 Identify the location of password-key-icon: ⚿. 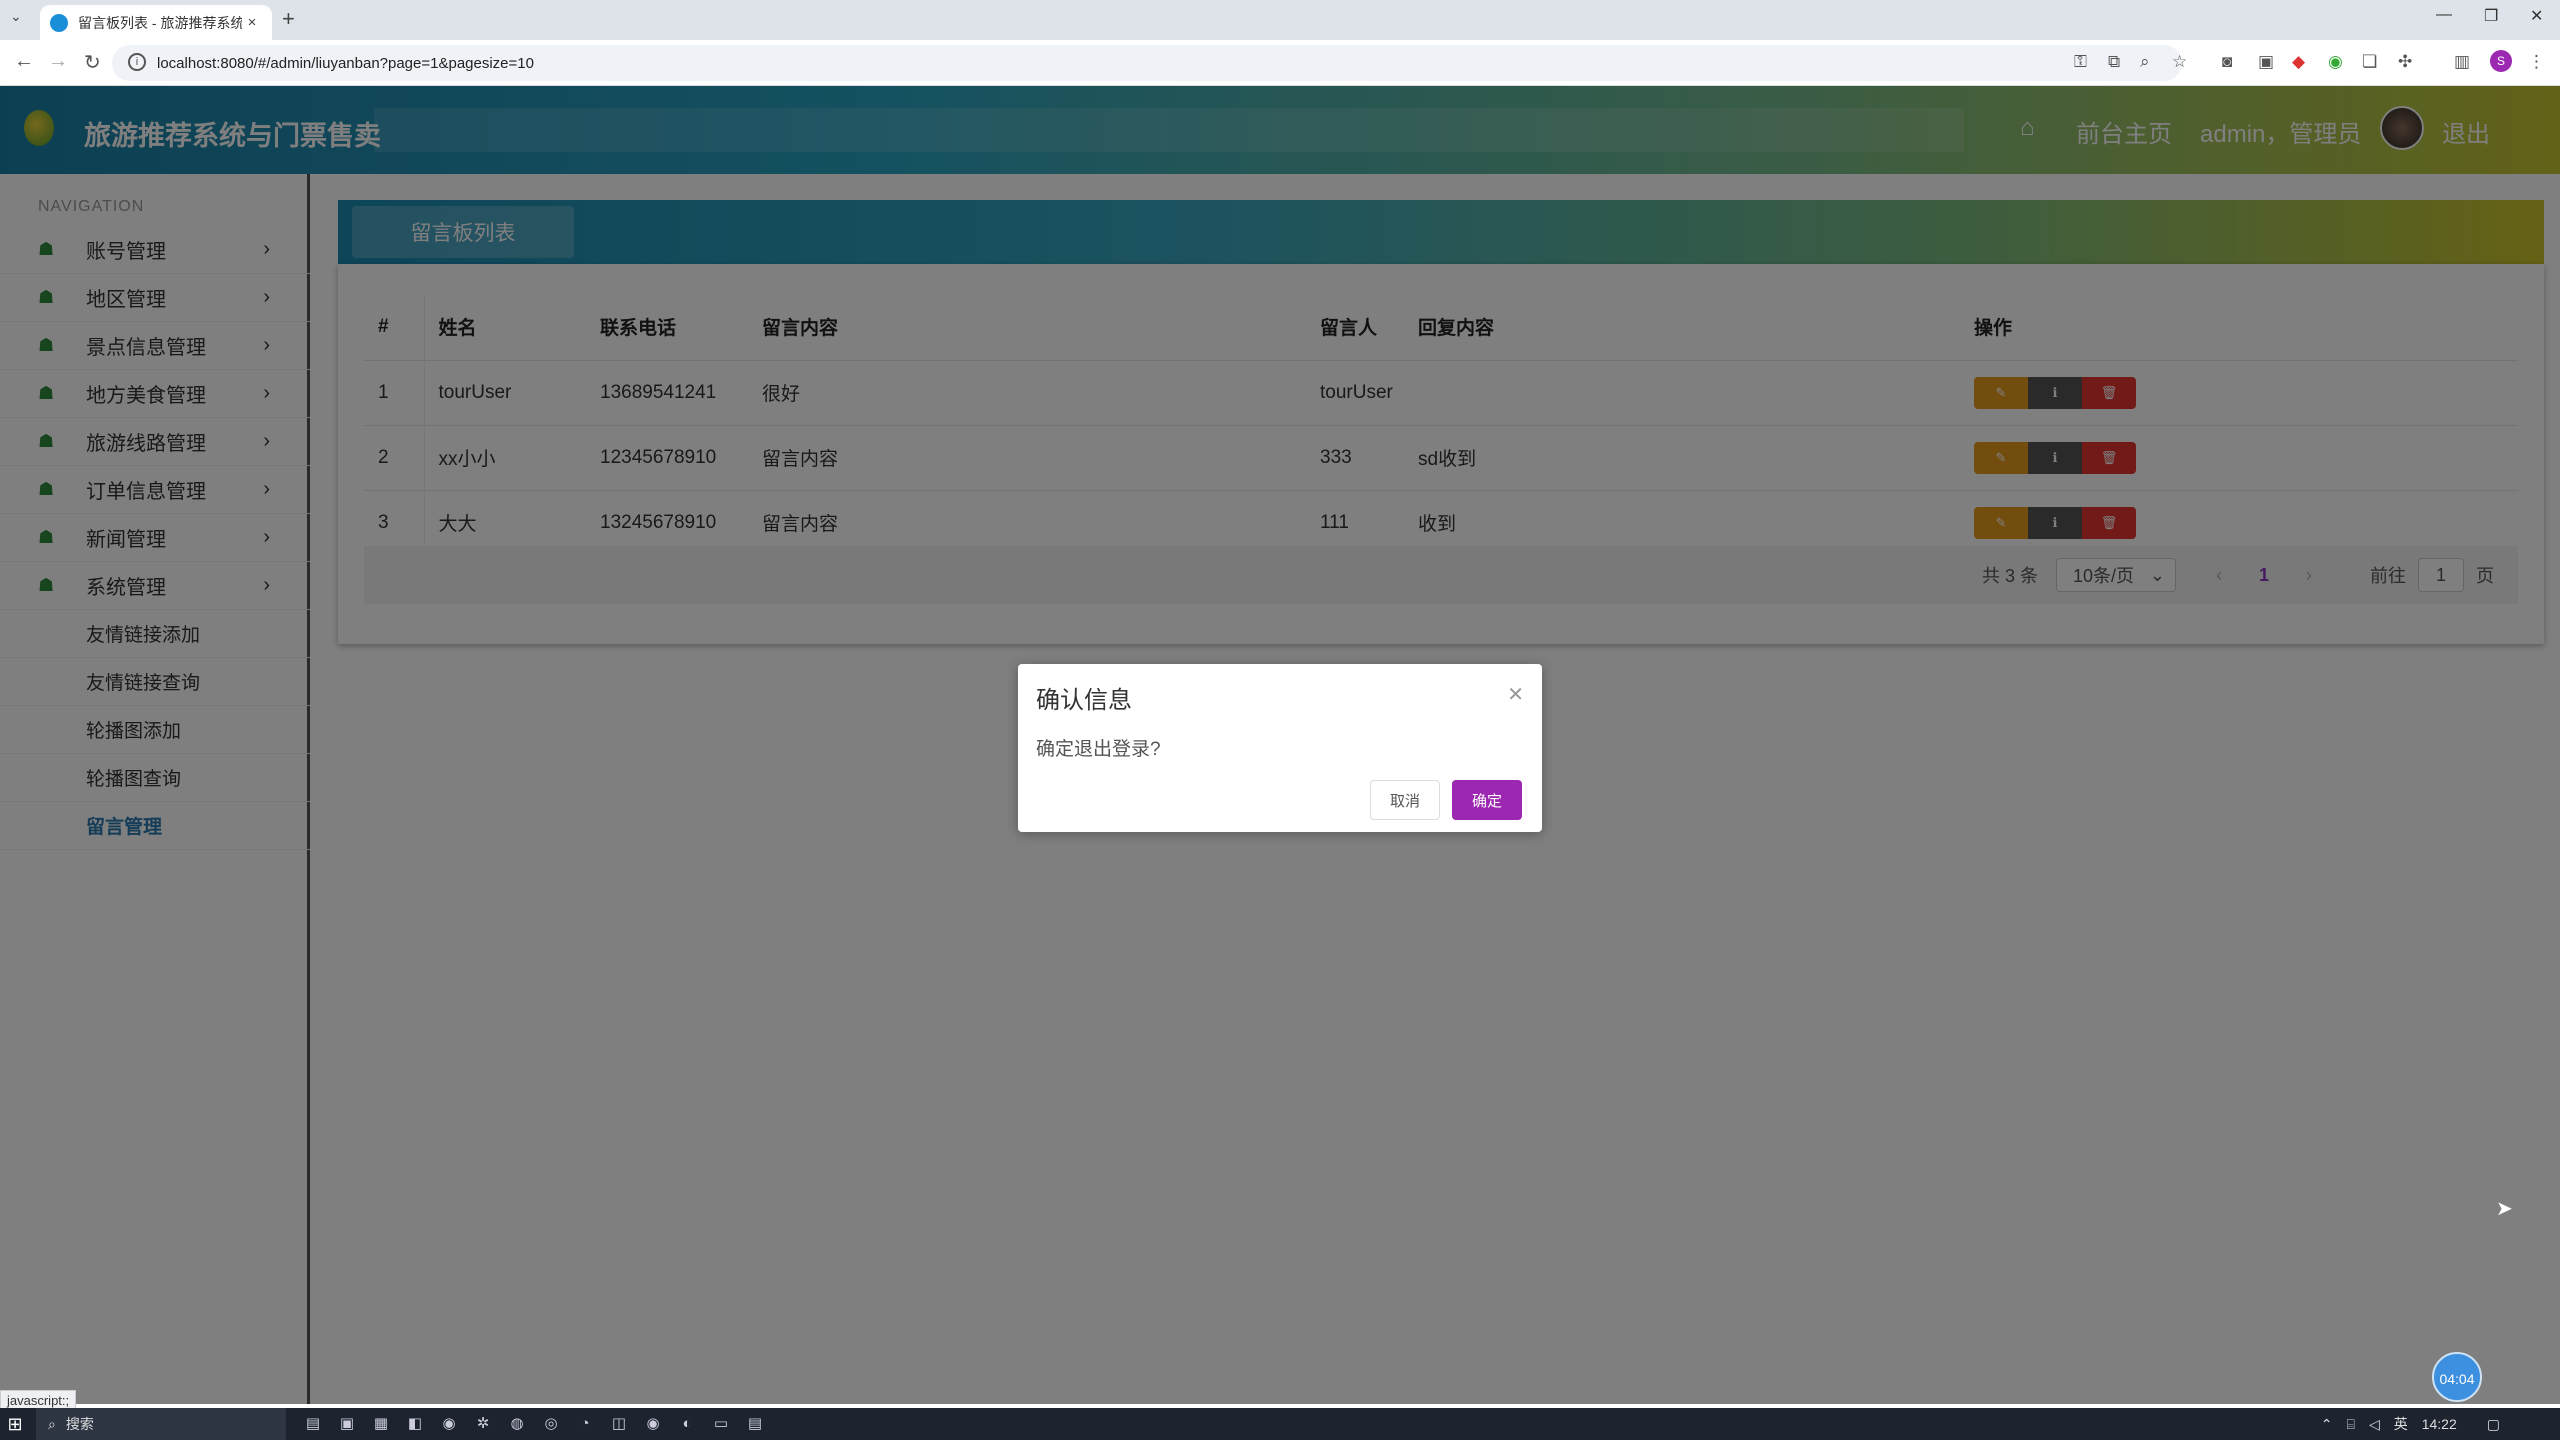
(2080, 62).